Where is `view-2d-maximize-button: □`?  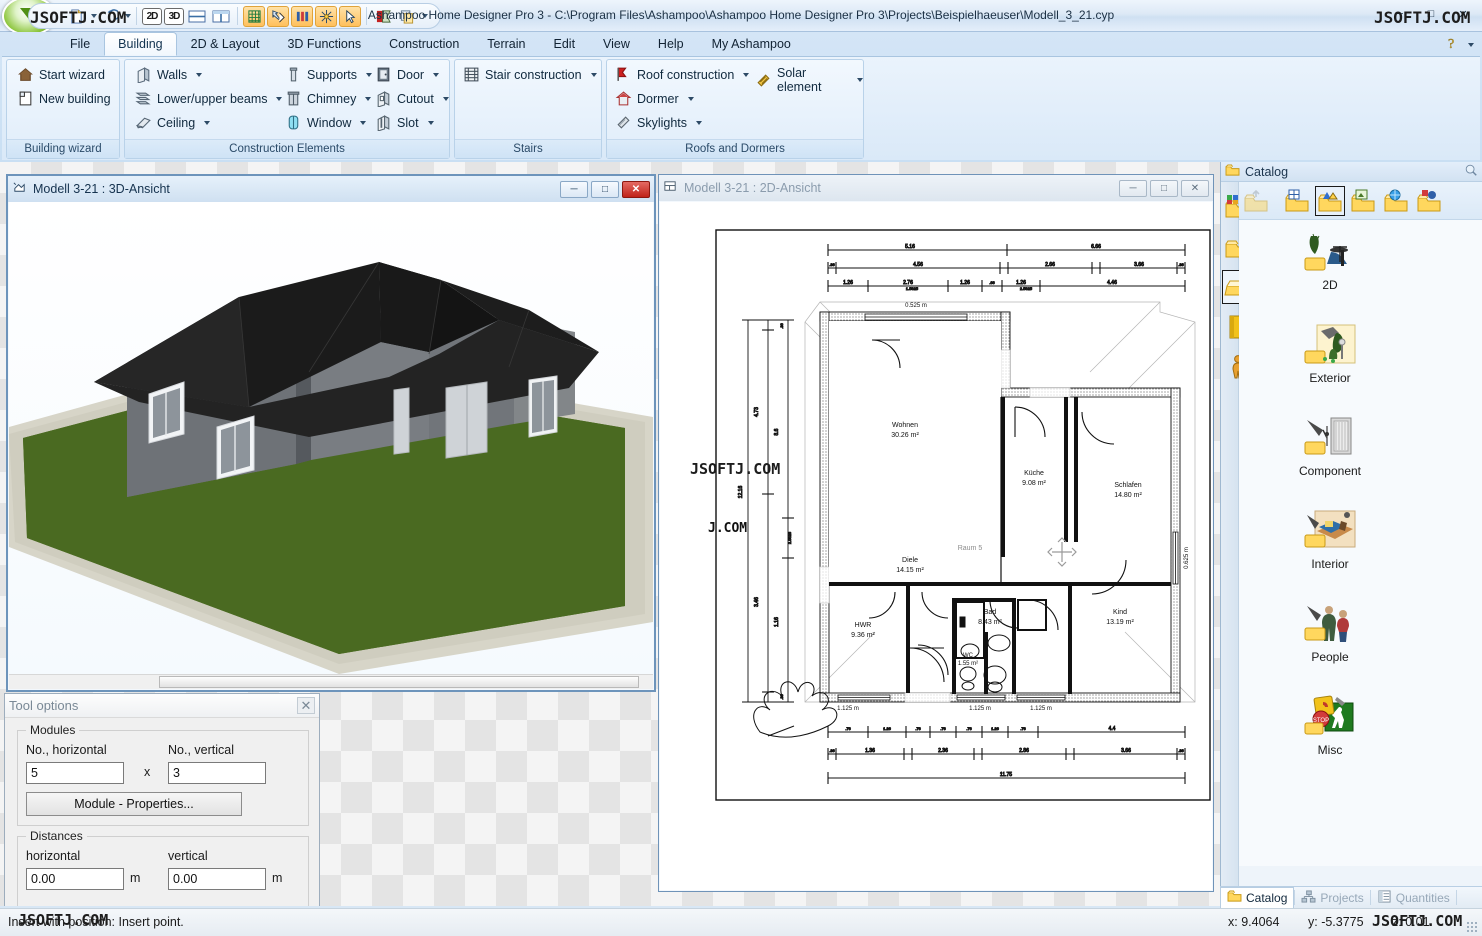
view-2d-maximize-button: □ is located at coordinates (1164, 188).